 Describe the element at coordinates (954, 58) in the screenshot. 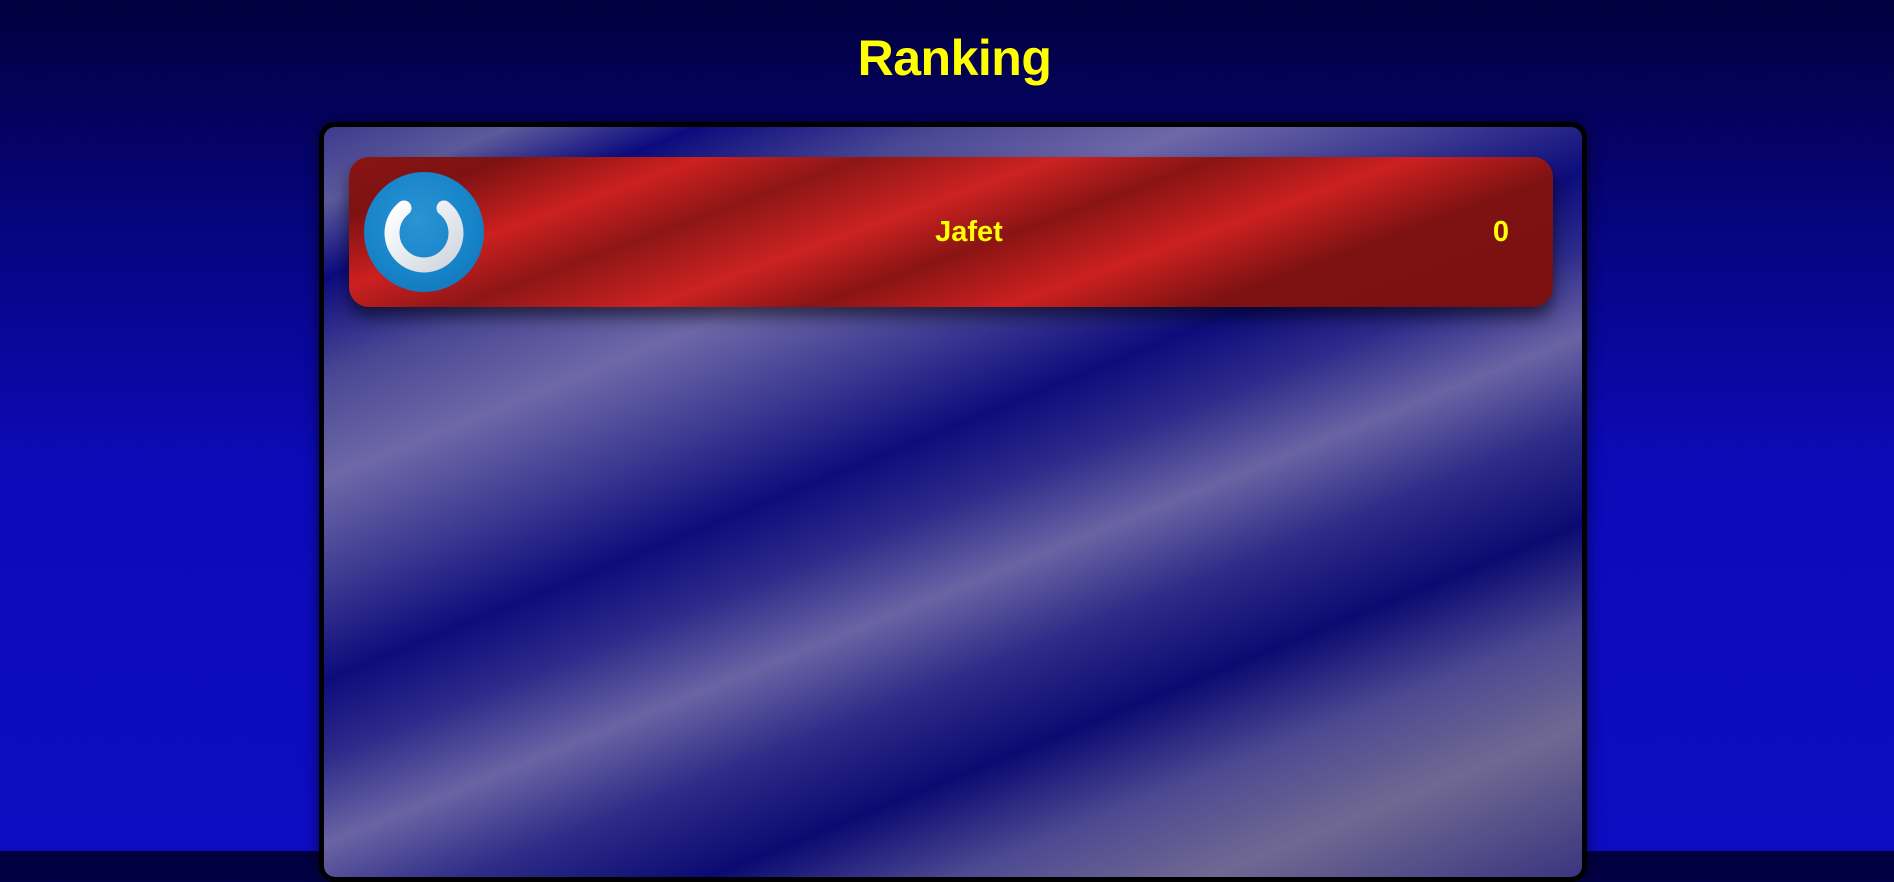

I see `page-title: Ranking` at that location.